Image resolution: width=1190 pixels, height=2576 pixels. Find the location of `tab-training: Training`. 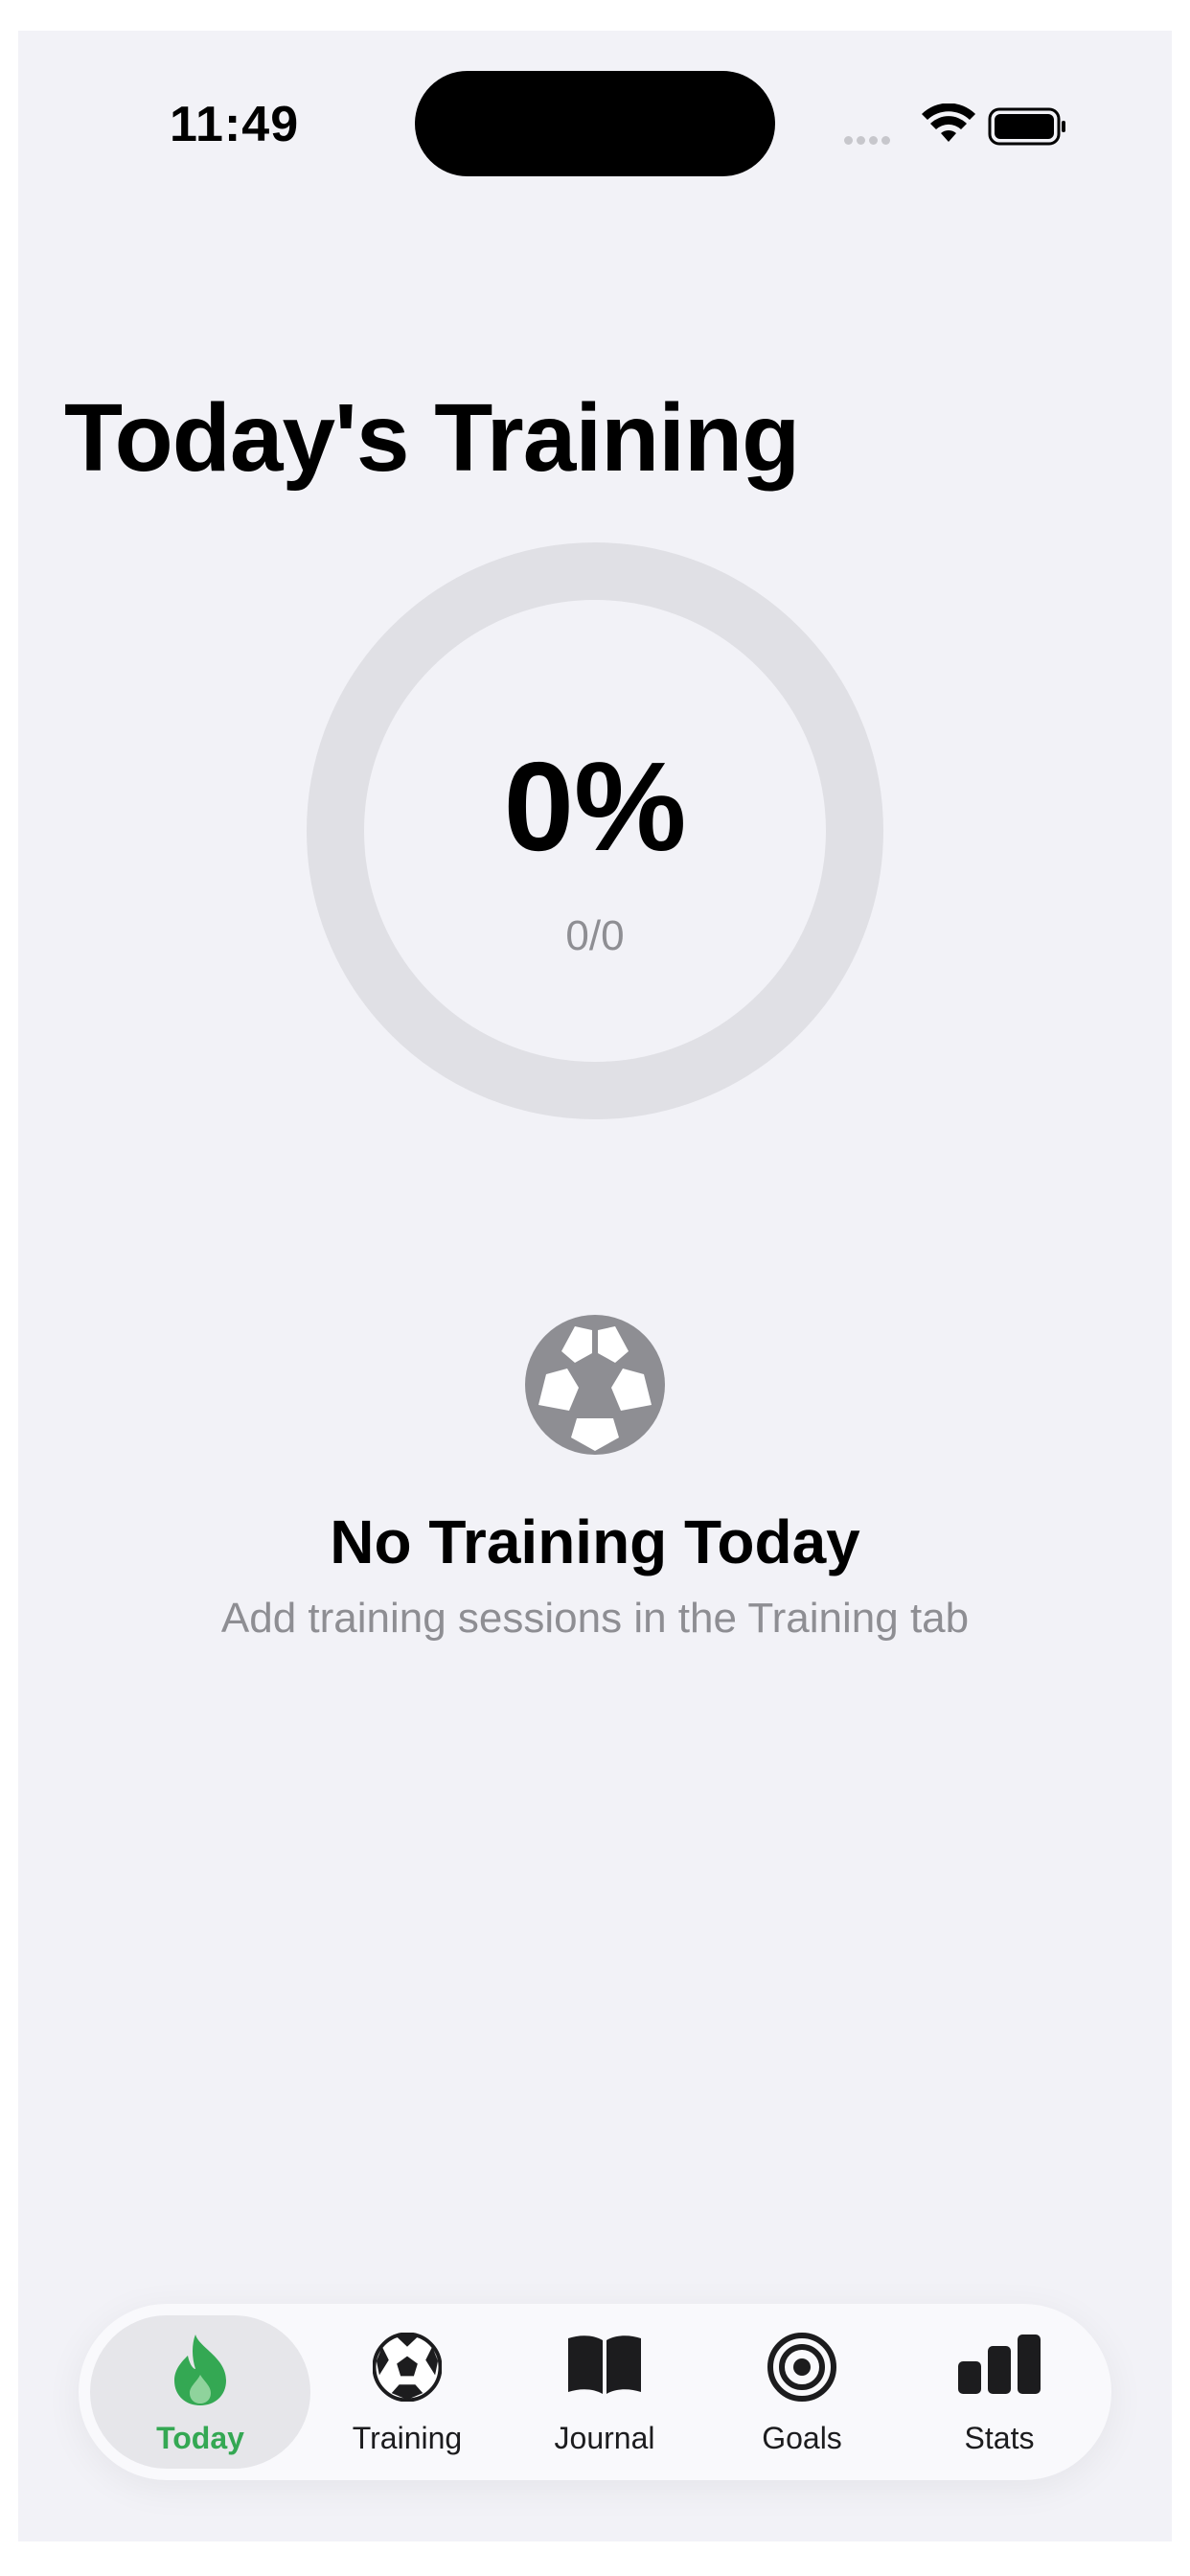

tab-training: Training is located at coordinates (408, 2392).